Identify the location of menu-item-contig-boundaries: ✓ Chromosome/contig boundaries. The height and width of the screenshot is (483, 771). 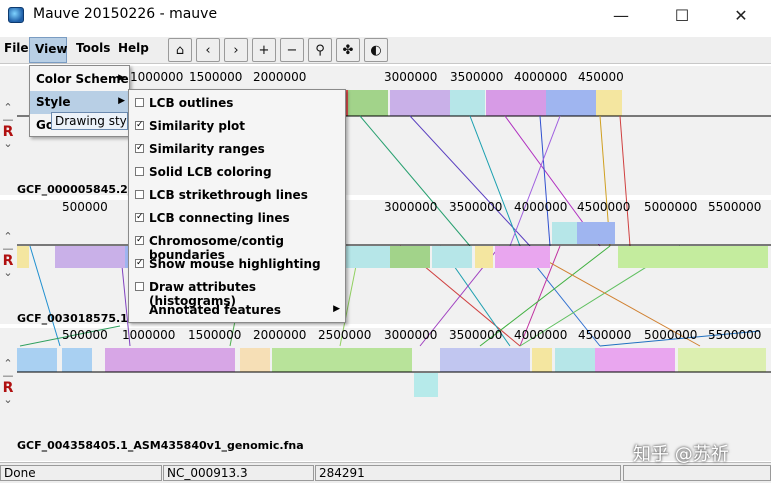
(237, 246).